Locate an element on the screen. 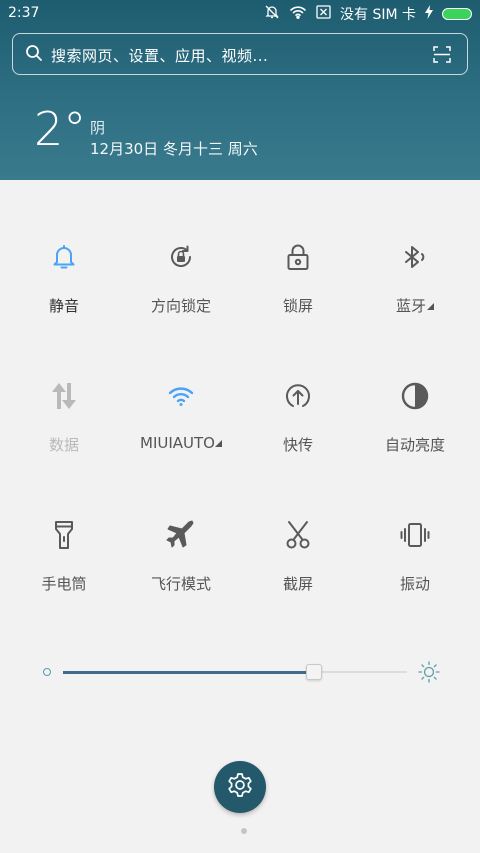 This screenshot has width=480, height=853. bell-icon is located at coordinates (64, 257).